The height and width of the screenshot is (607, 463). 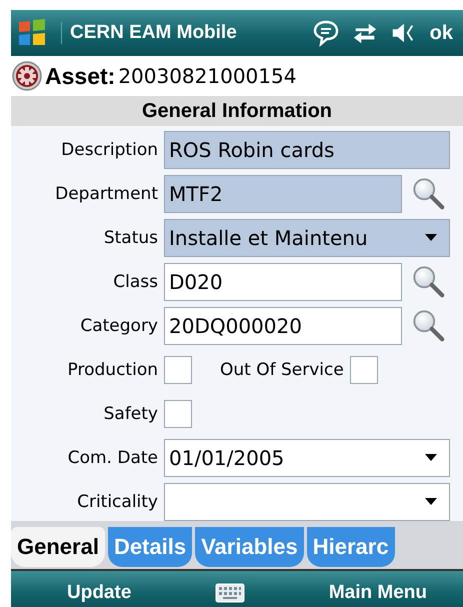 I want to click on text-field: MTF2, so click(x=283, y=193).